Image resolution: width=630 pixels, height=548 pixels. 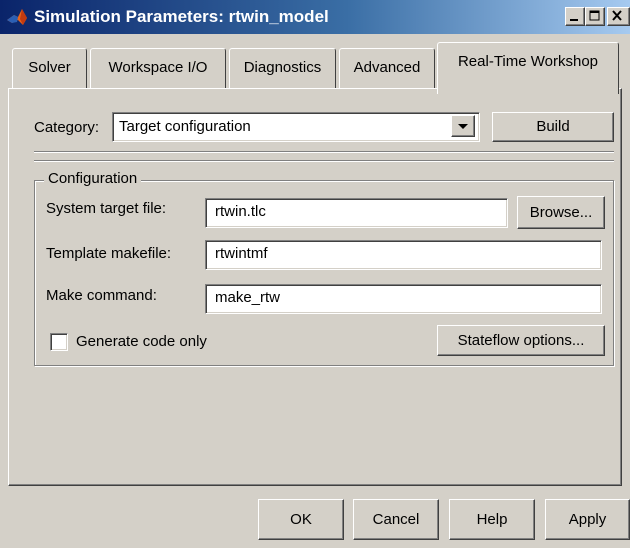 I want to click on tab-advanced: Advanced, so click(x=387, y=68).